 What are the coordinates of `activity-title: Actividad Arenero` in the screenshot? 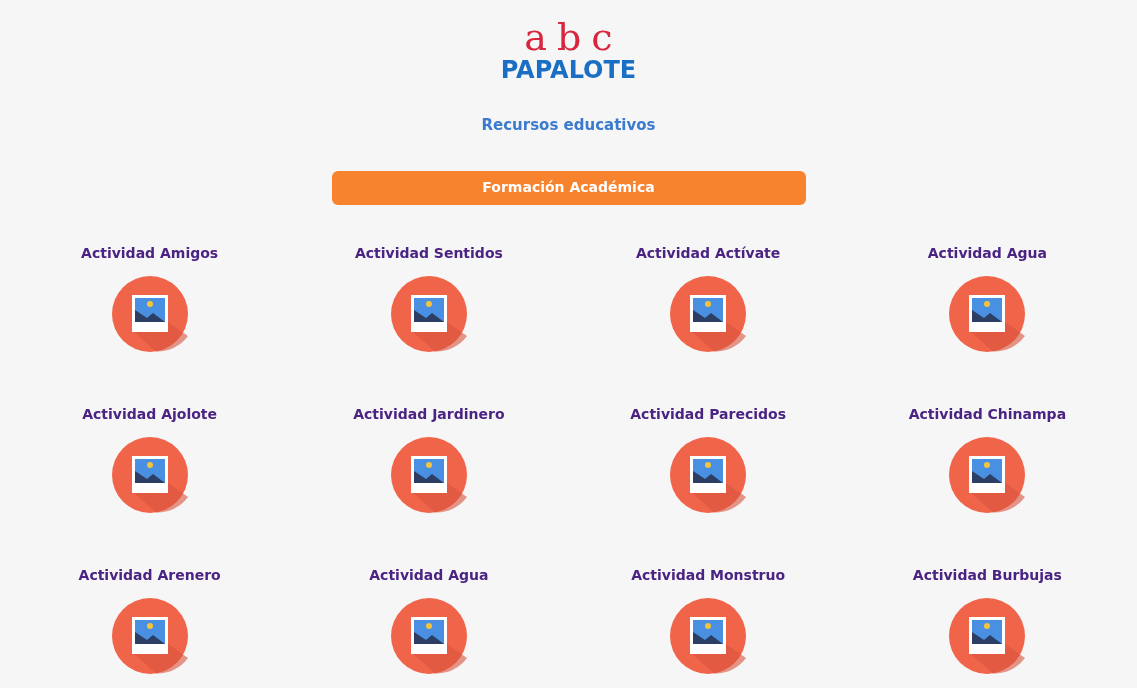 It's located at (149, 575).